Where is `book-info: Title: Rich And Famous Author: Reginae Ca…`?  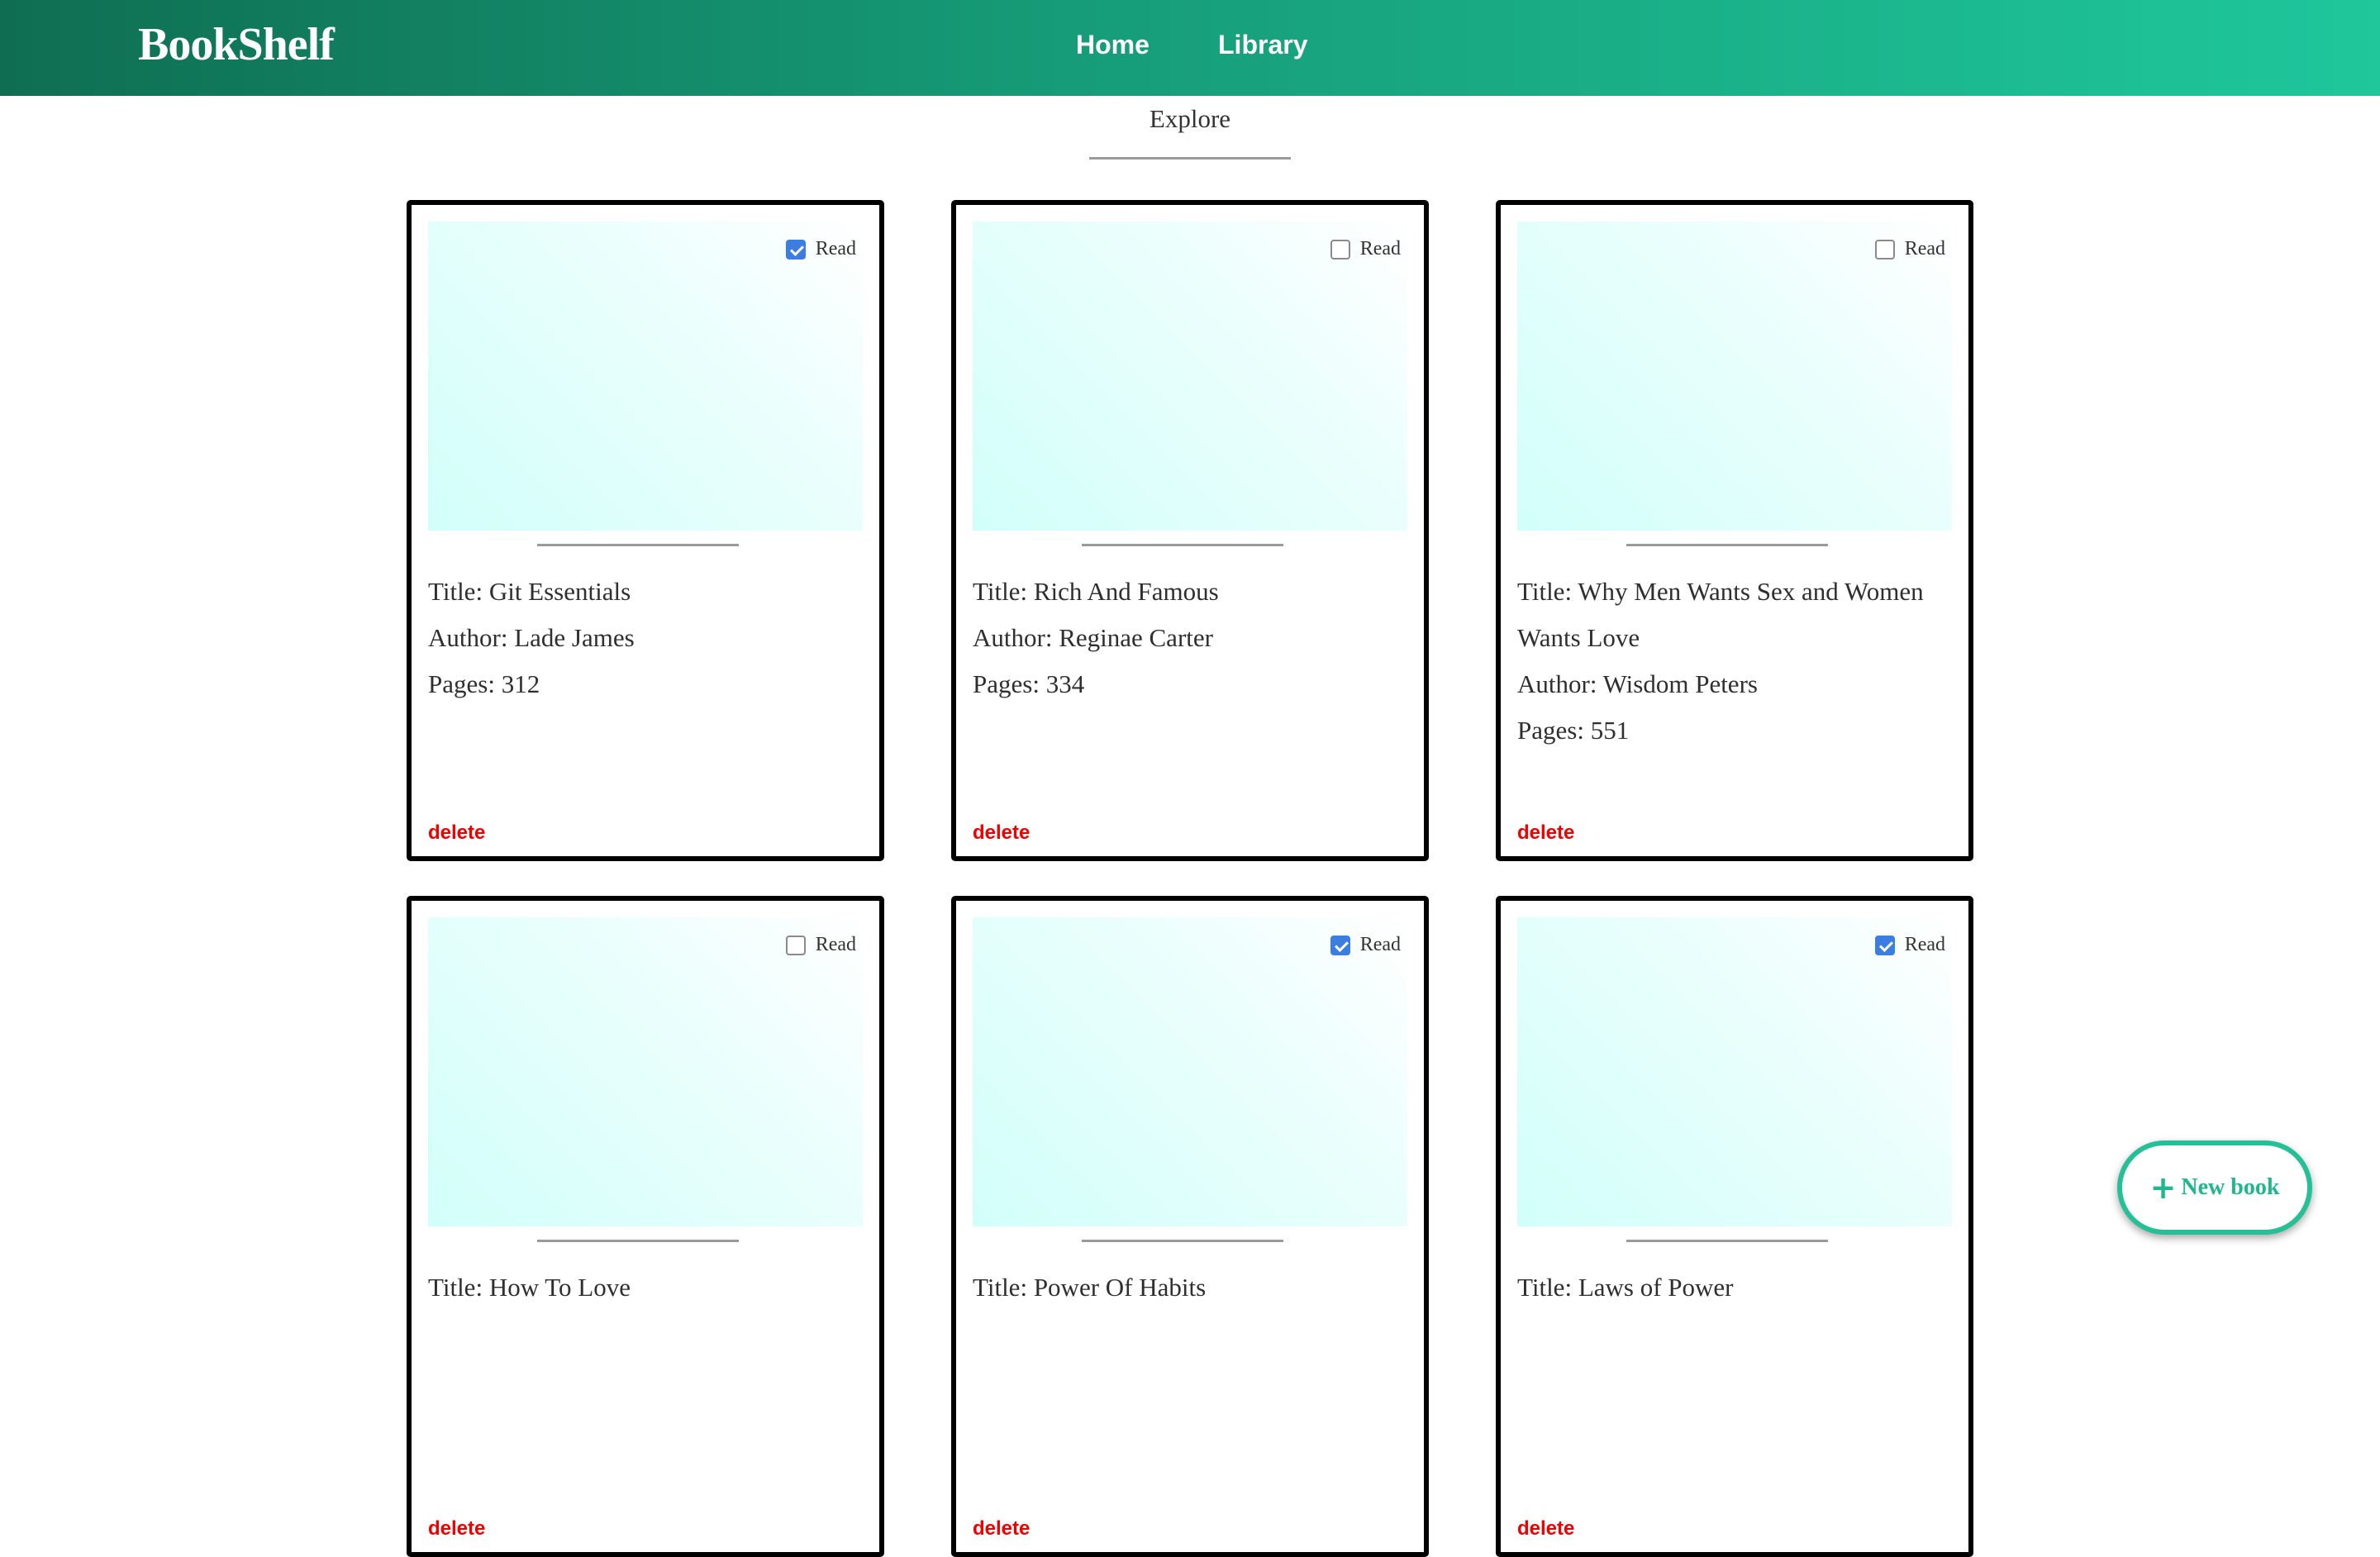 book-info: Title: Rich And Famous Author: Reginae Ca… is located at coordinates (1190, 638).